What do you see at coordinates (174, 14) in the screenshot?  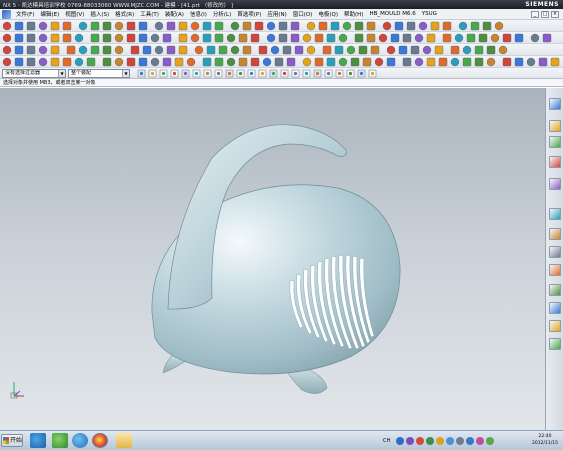 I see `menu-assemblies: 装配(A)` at bounding box center [174, 14].